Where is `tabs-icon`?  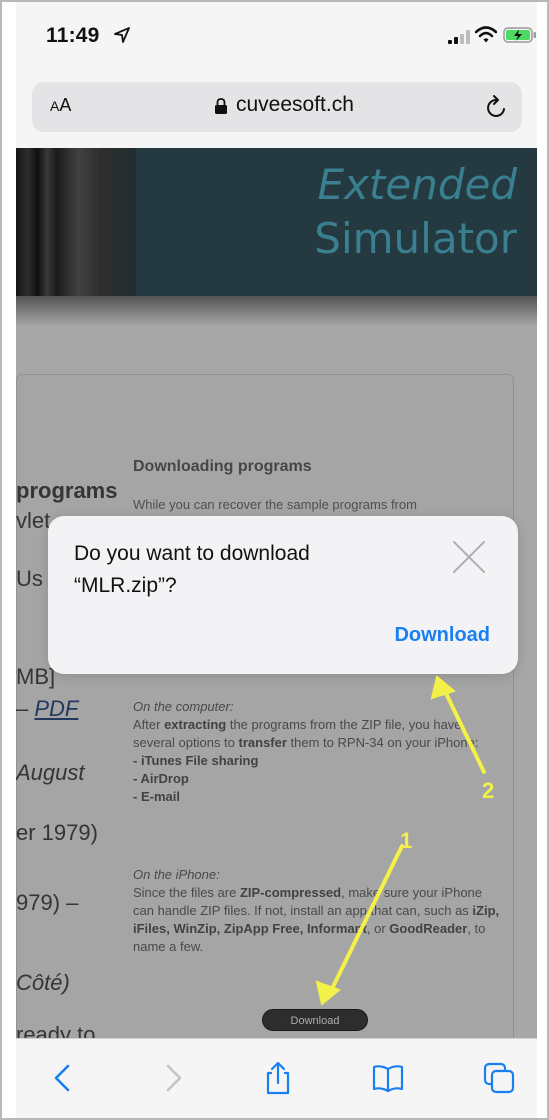 tabs-icon is located at coordinates (499, 1078).